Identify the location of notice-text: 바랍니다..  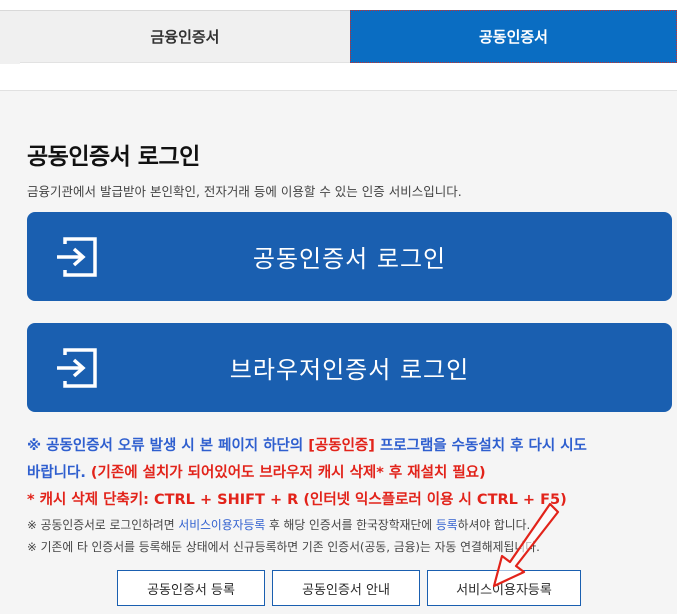
(59, 473).